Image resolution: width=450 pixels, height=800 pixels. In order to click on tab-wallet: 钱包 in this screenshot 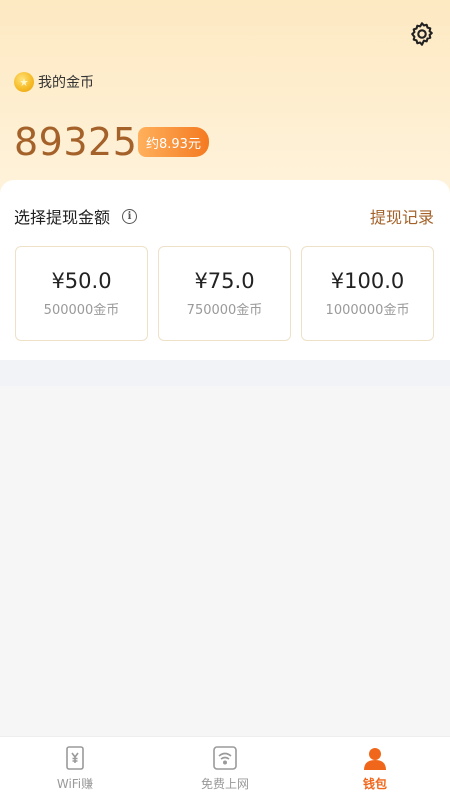, I will do `click(375, 768)`.